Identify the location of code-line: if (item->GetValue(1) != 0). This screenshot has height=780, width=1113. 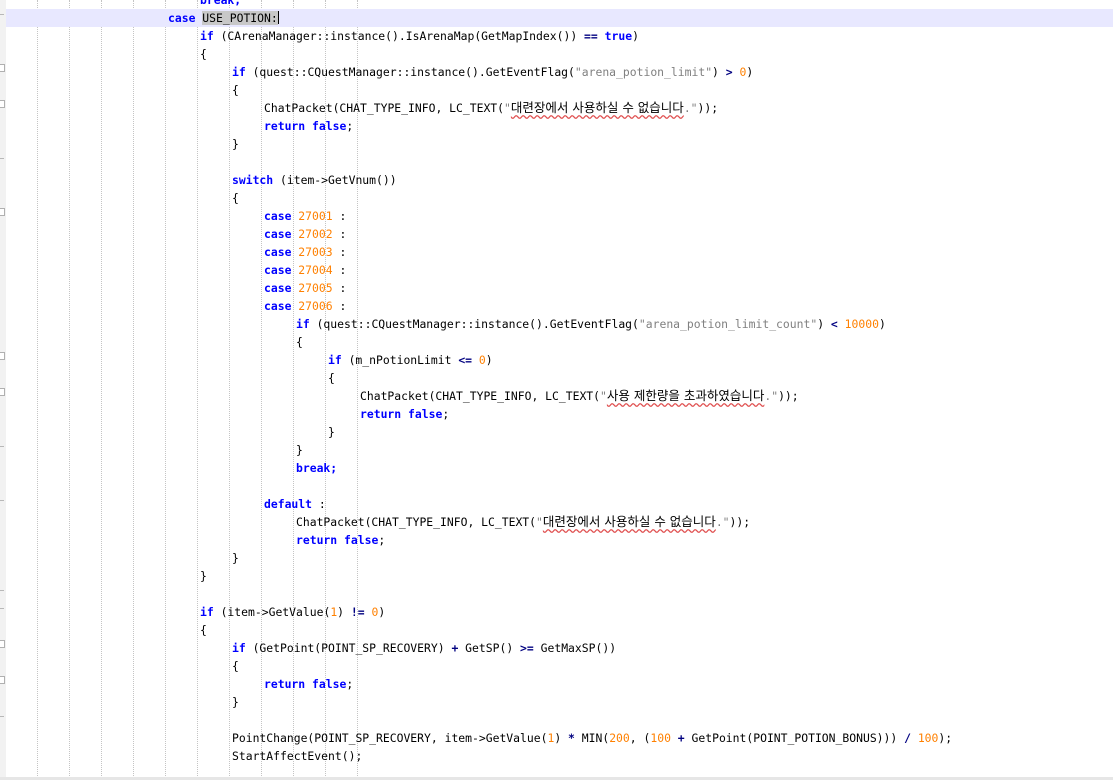
(556, 612).